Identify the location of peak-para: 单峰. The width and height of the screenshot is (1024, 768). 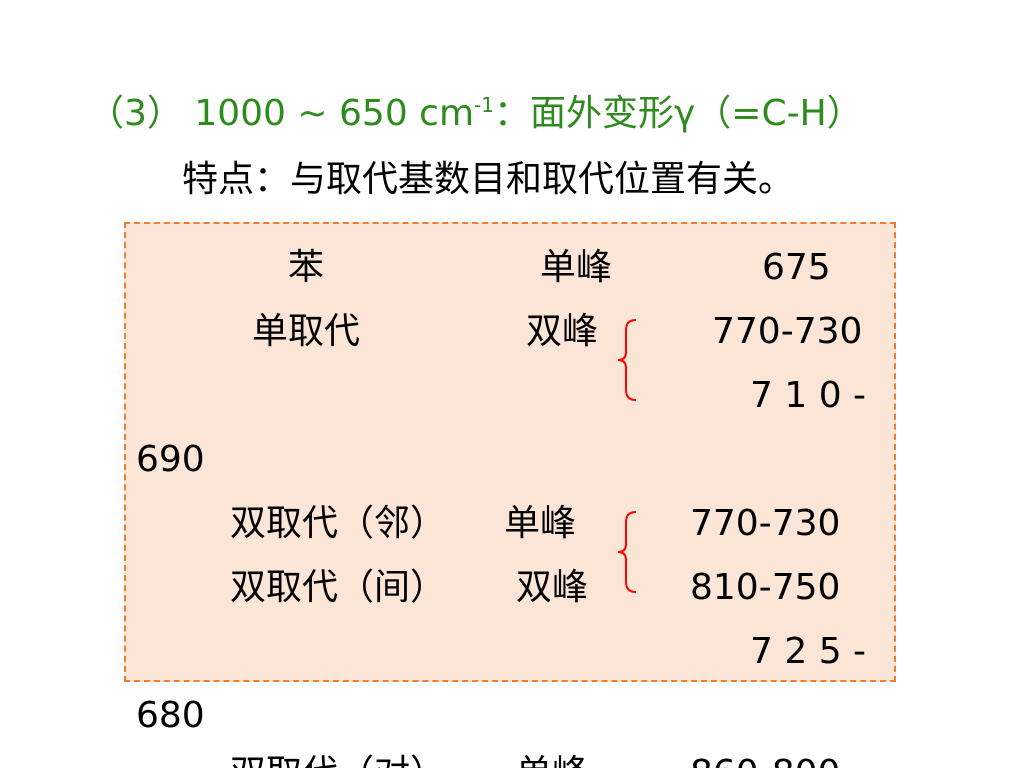
(552, 762).